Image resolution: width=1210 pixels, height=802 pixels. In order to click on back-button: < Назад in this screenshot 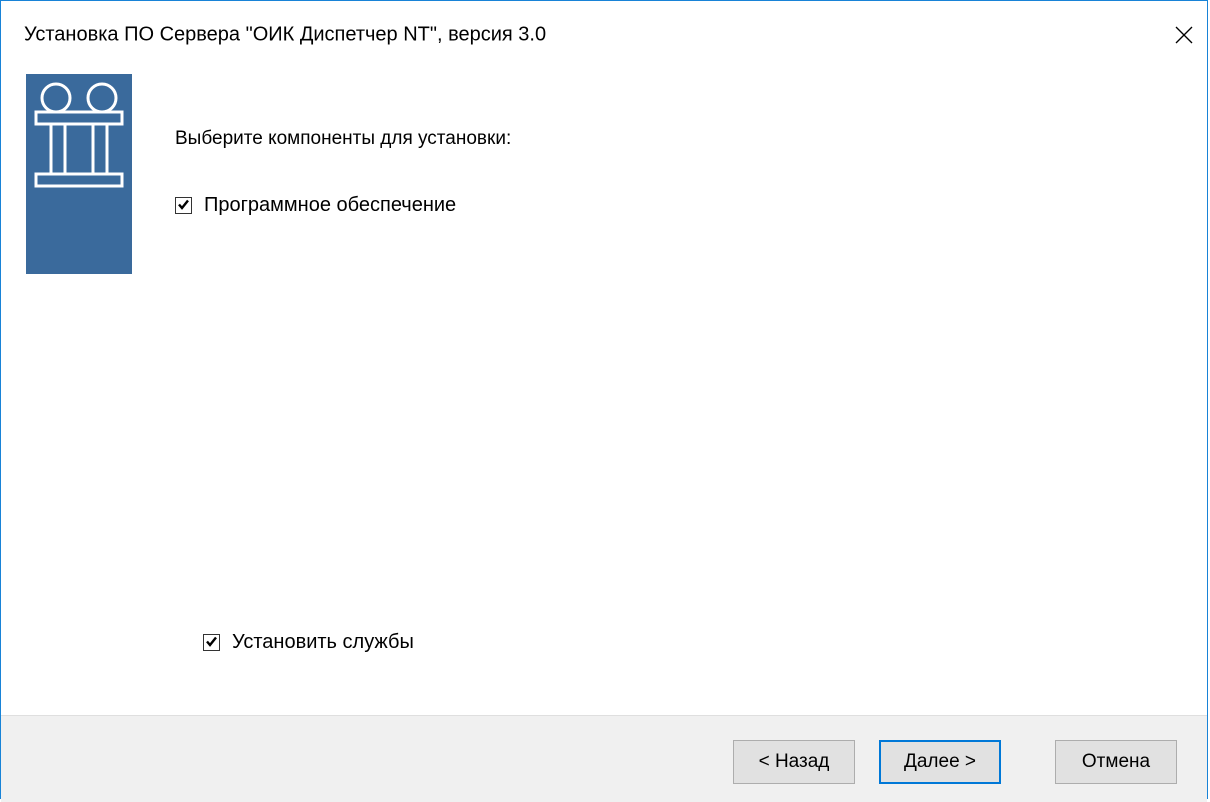, I will do `click(794, 762)`.